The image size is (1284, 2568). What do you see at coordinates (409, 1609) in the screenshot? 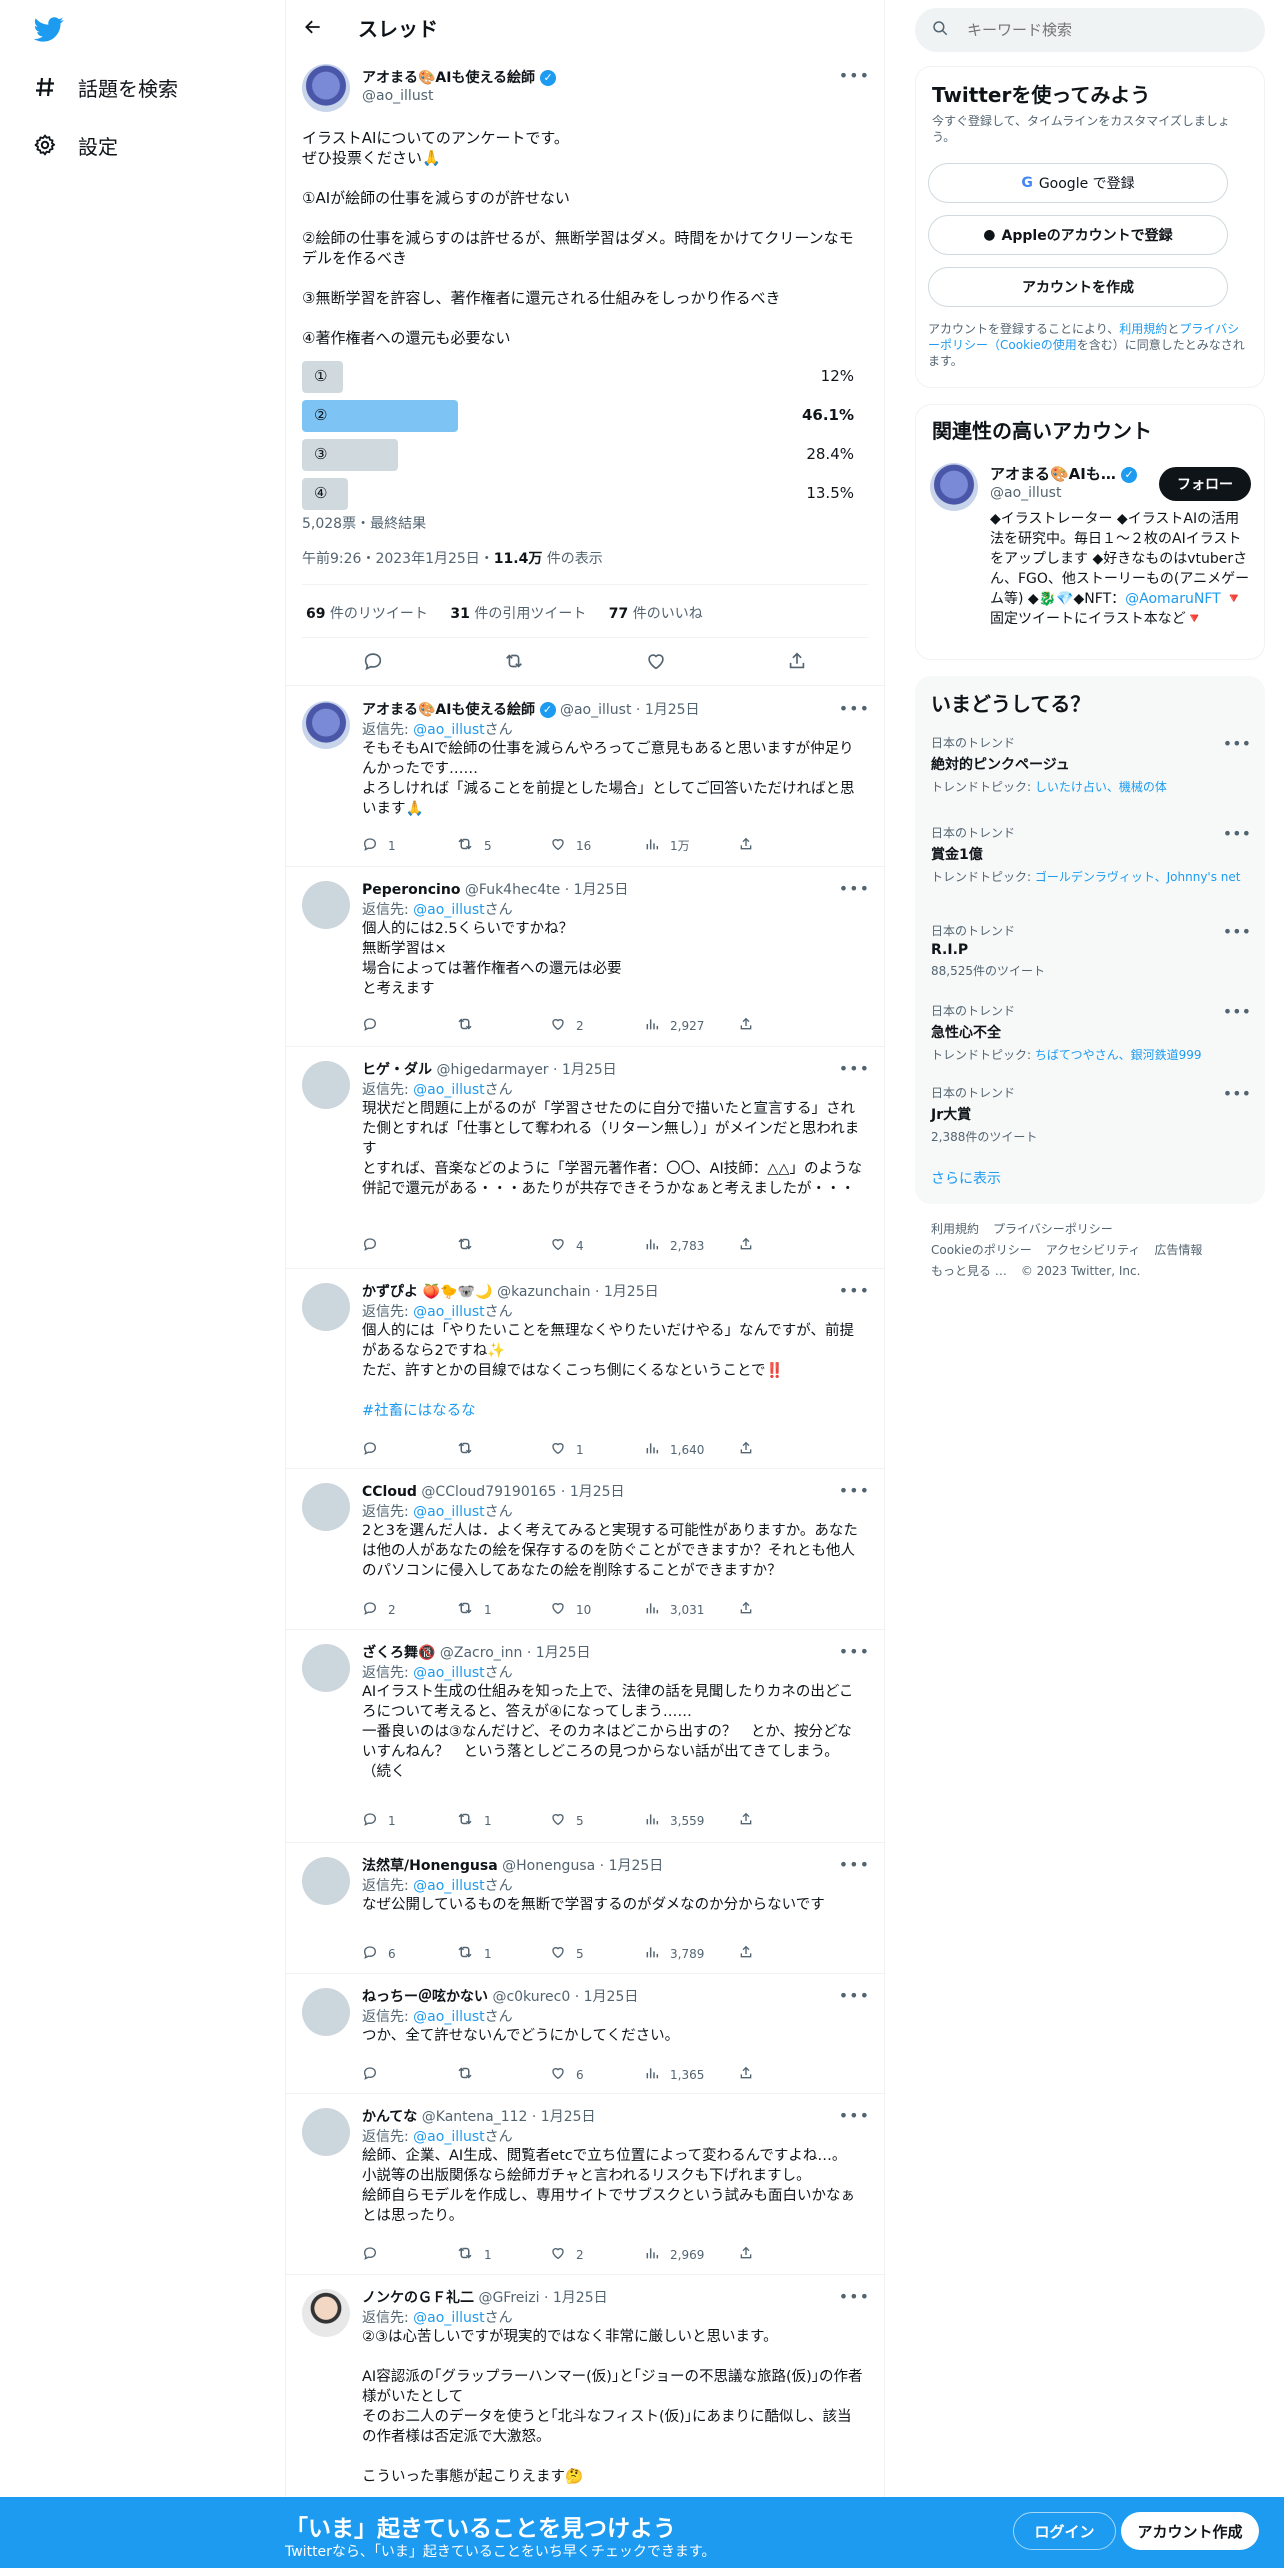
I see `reply-action: 2` at bounding box center [409, 1609].